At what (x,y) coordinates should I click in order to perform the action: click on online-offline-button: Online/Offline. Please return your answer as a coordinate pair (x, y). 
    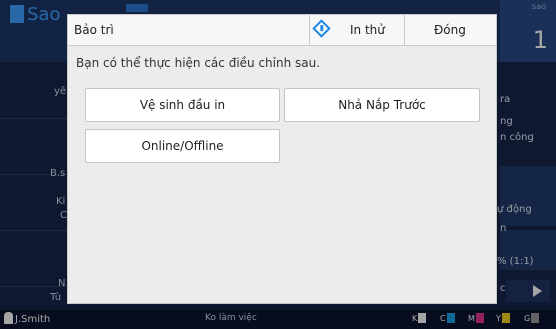
    Looking at the image, I should click on (182, 146).